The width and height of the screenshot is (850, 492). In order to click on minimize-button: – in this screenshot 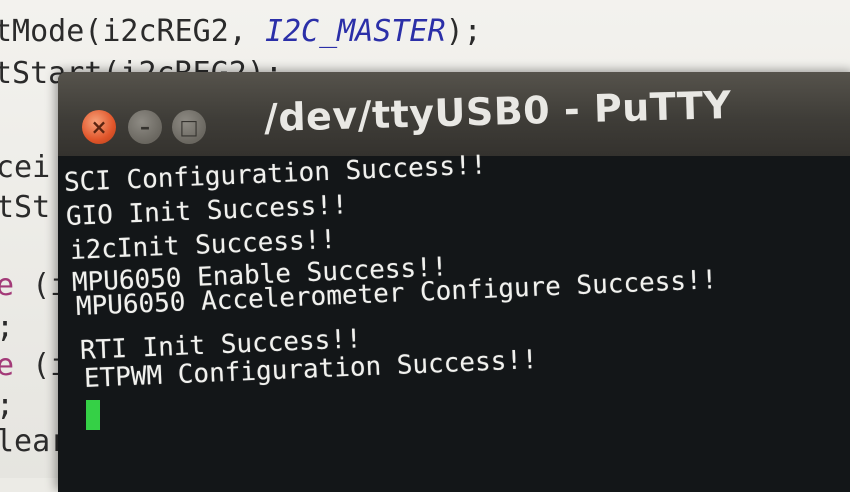, I will do `click(145, 127)`.